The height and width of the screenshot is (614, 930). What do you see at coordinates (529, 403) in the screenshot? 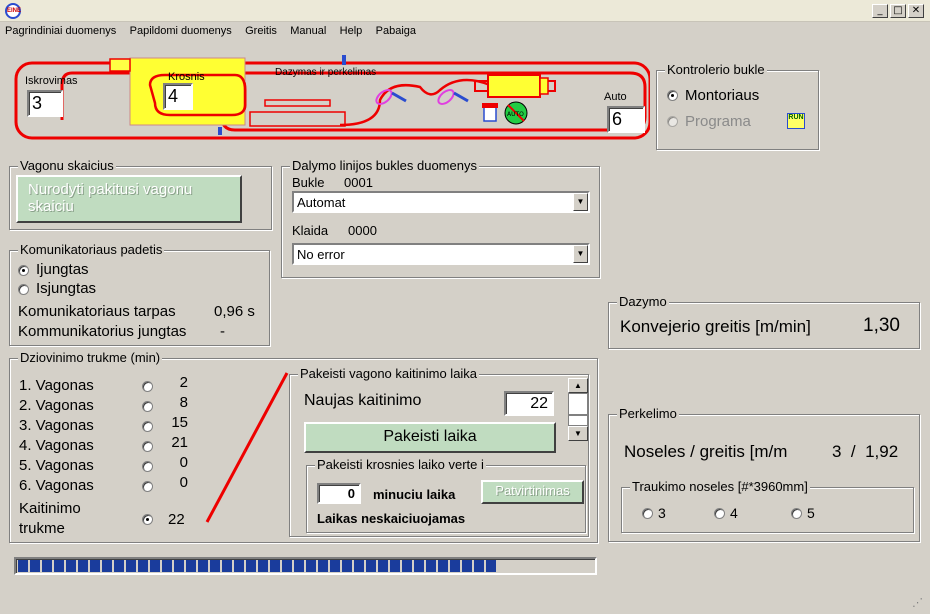
I see `naujas-input: 22` at bounding box center [529, 403].